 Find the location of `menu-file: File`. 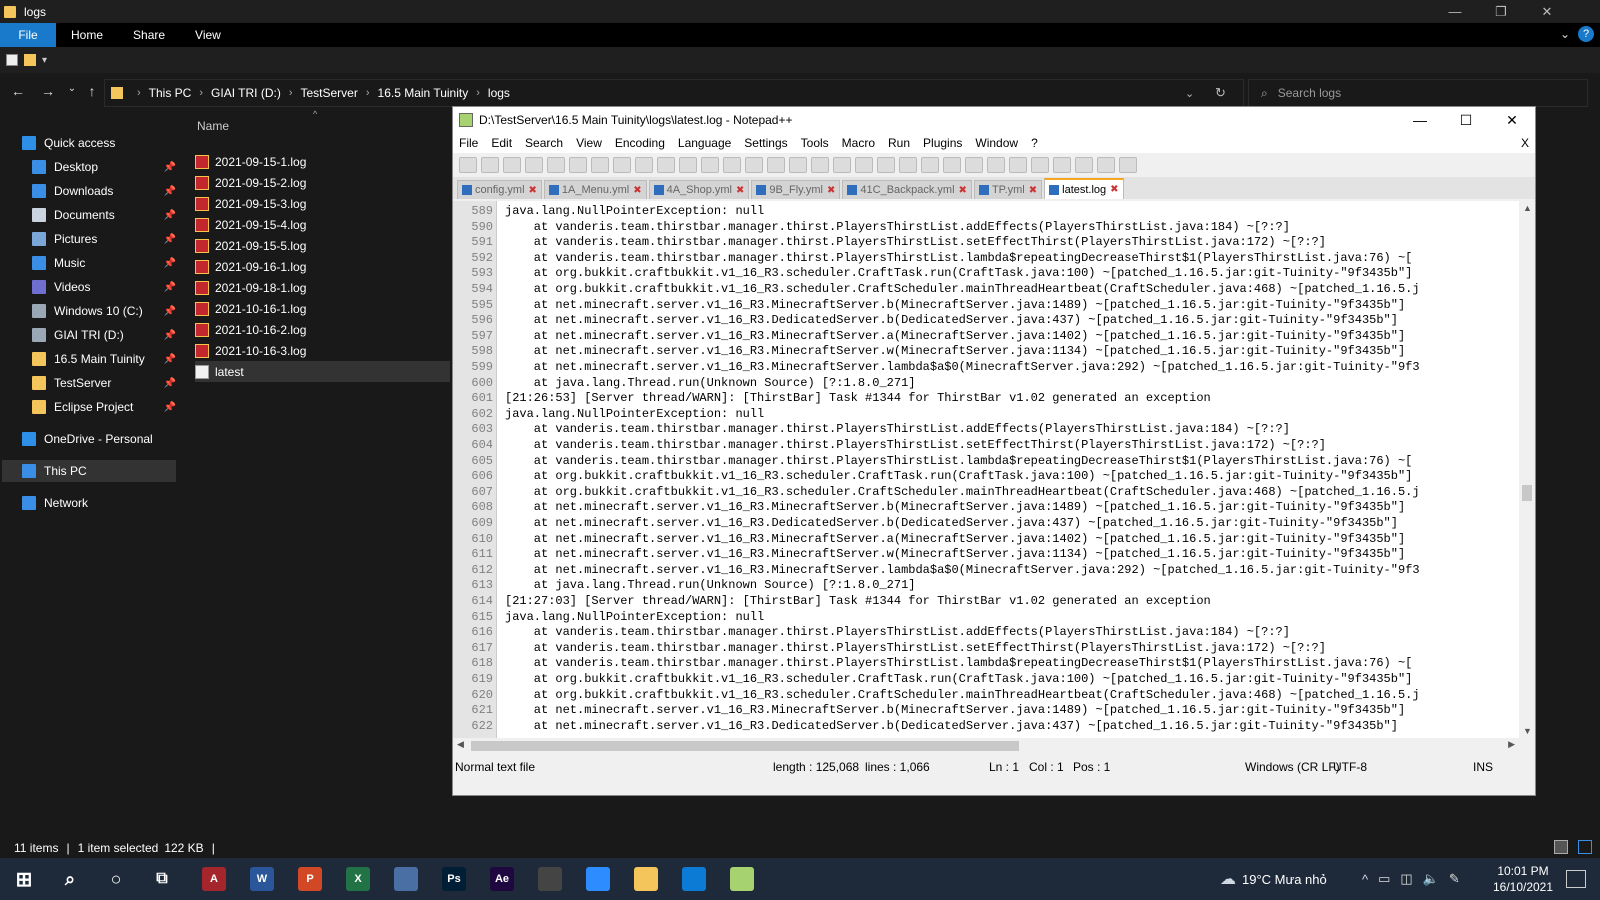

menu-file: File is located at coordinates (468, 143).